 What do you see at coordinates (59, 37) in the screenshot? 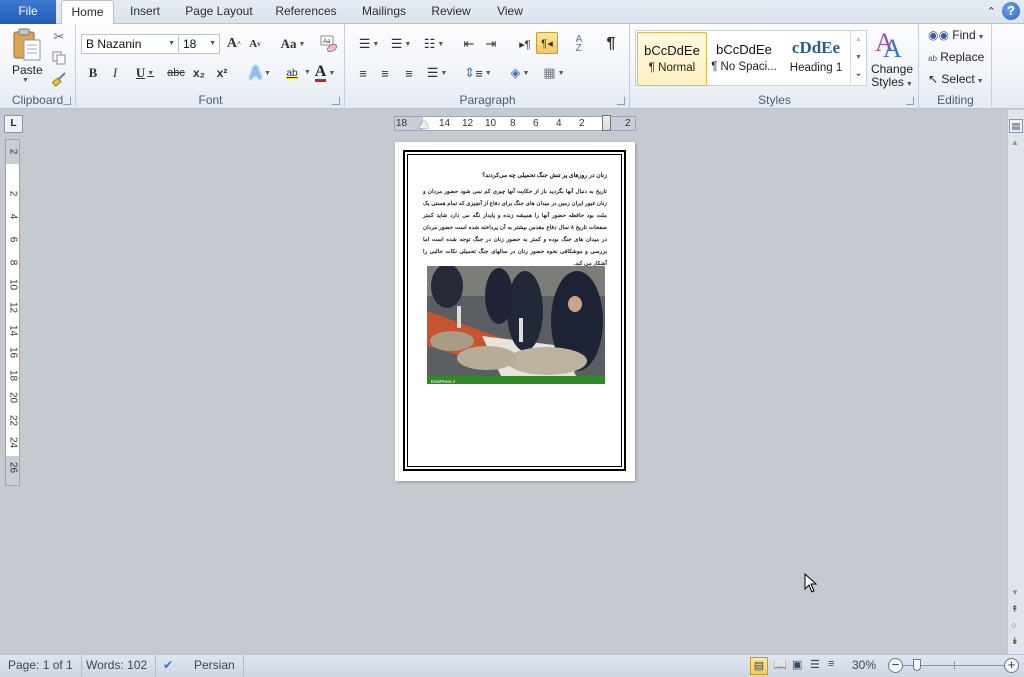
I see `cut-button: ✂` at bounding box center [59, 37].